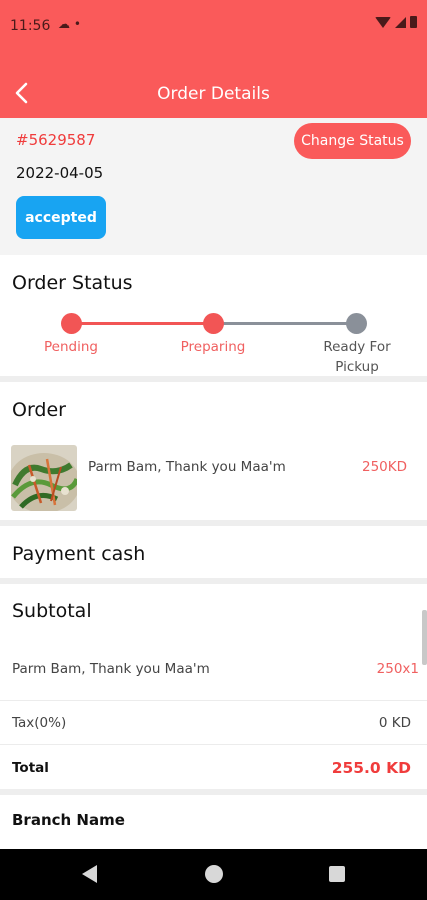  I want to click on subtotal-item-qty-price: 250x1, so click(397, 669).